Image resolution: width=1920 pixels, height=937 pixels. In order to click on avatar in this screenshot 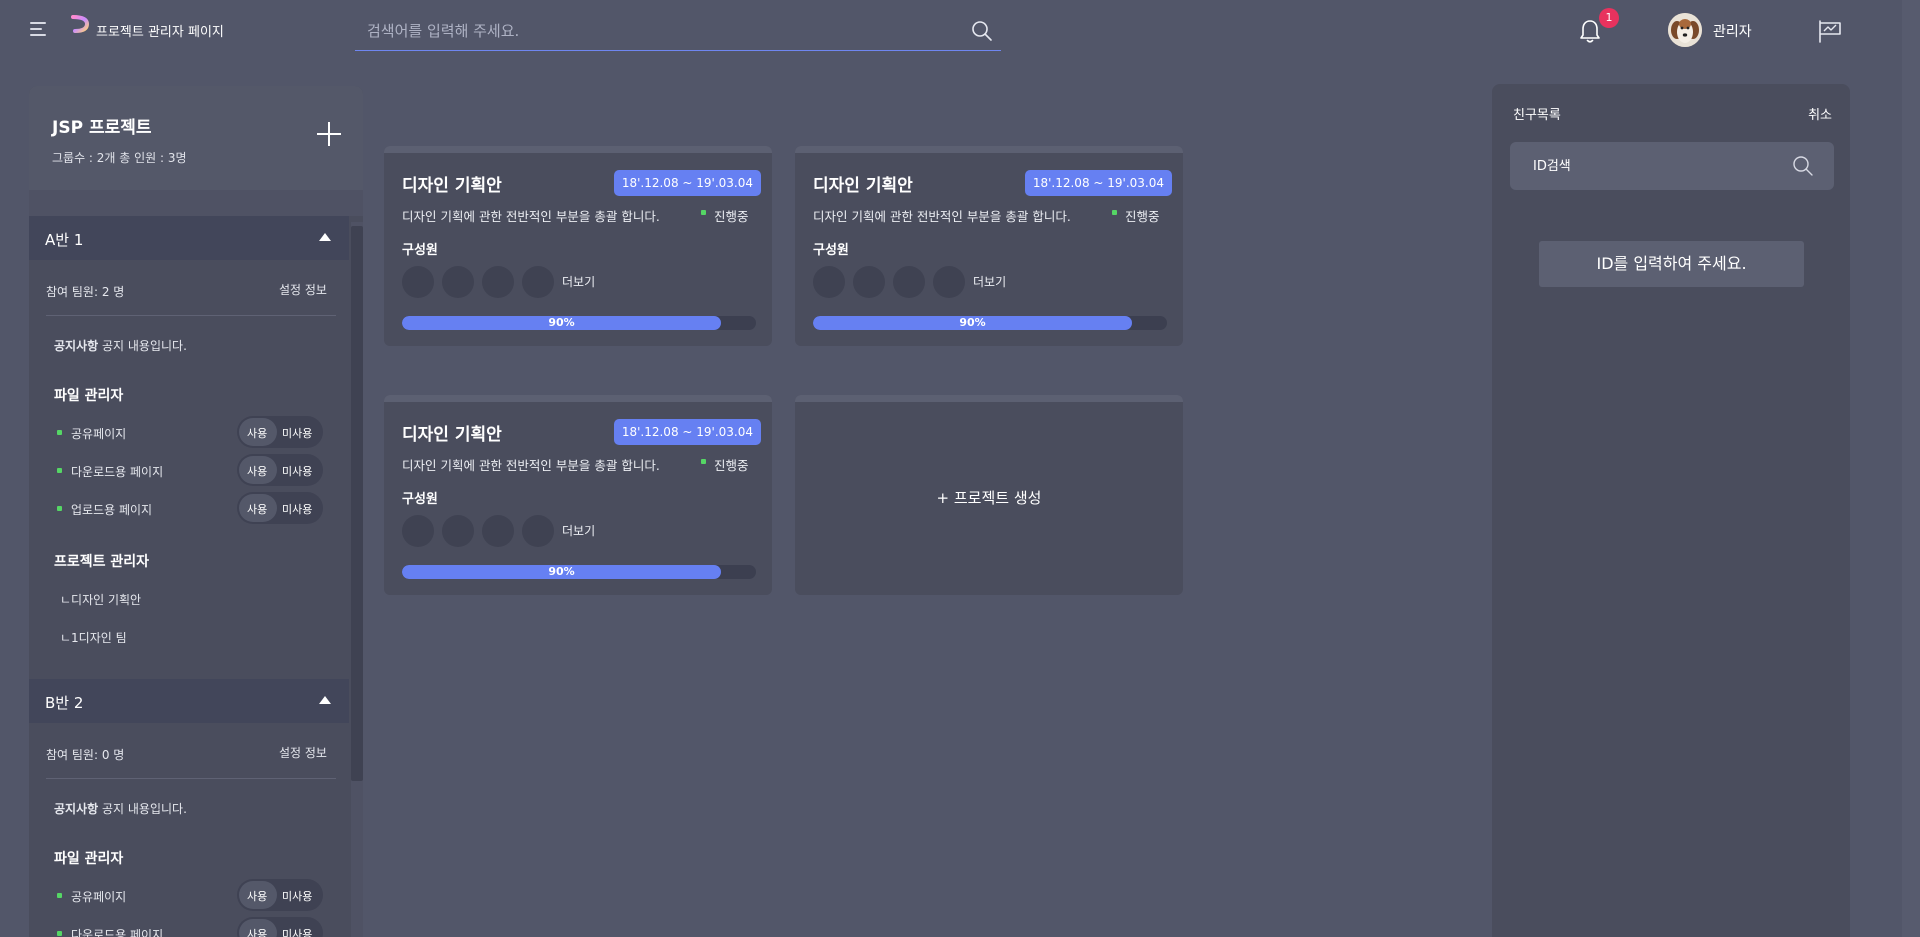, I will do `click(1685, 30)`.